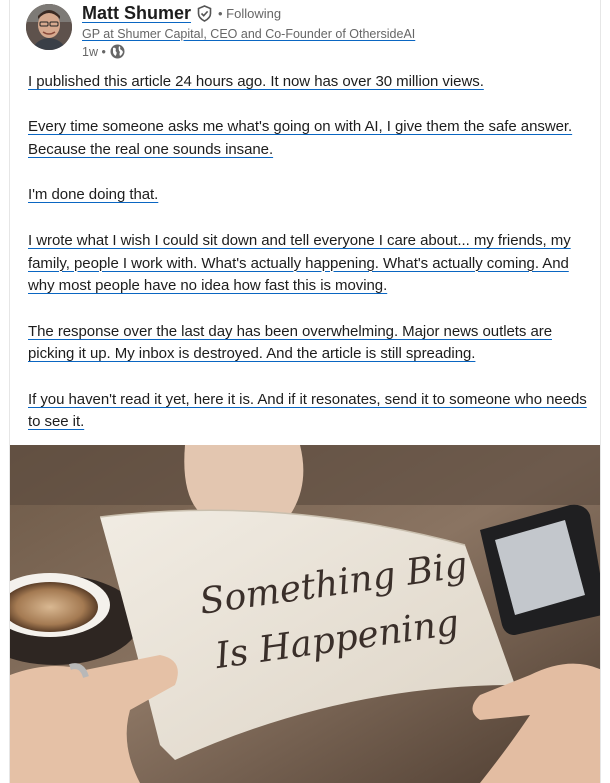 Image resolution: width=610 pixels, height=783 pixels. Describe the element at coordinates (49, 27) in the screenshot. I see `author-avatar` at that location.